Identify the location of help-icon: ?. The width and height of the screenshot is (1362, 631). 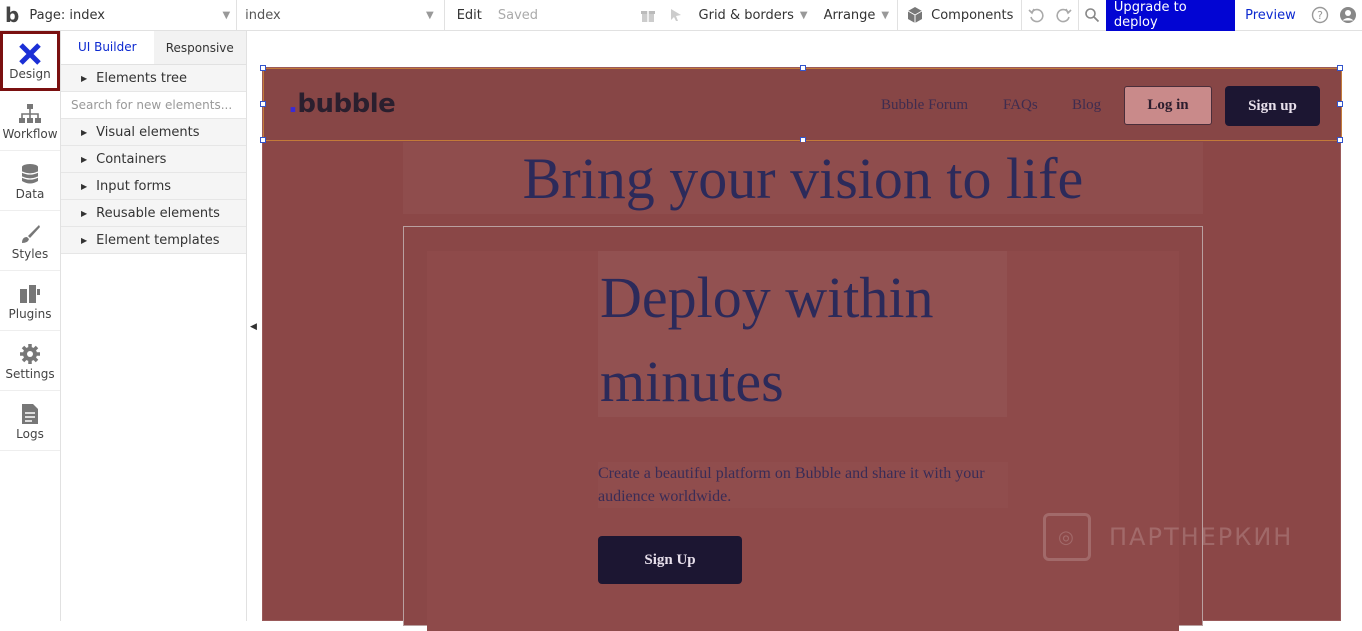
(1320, 15).